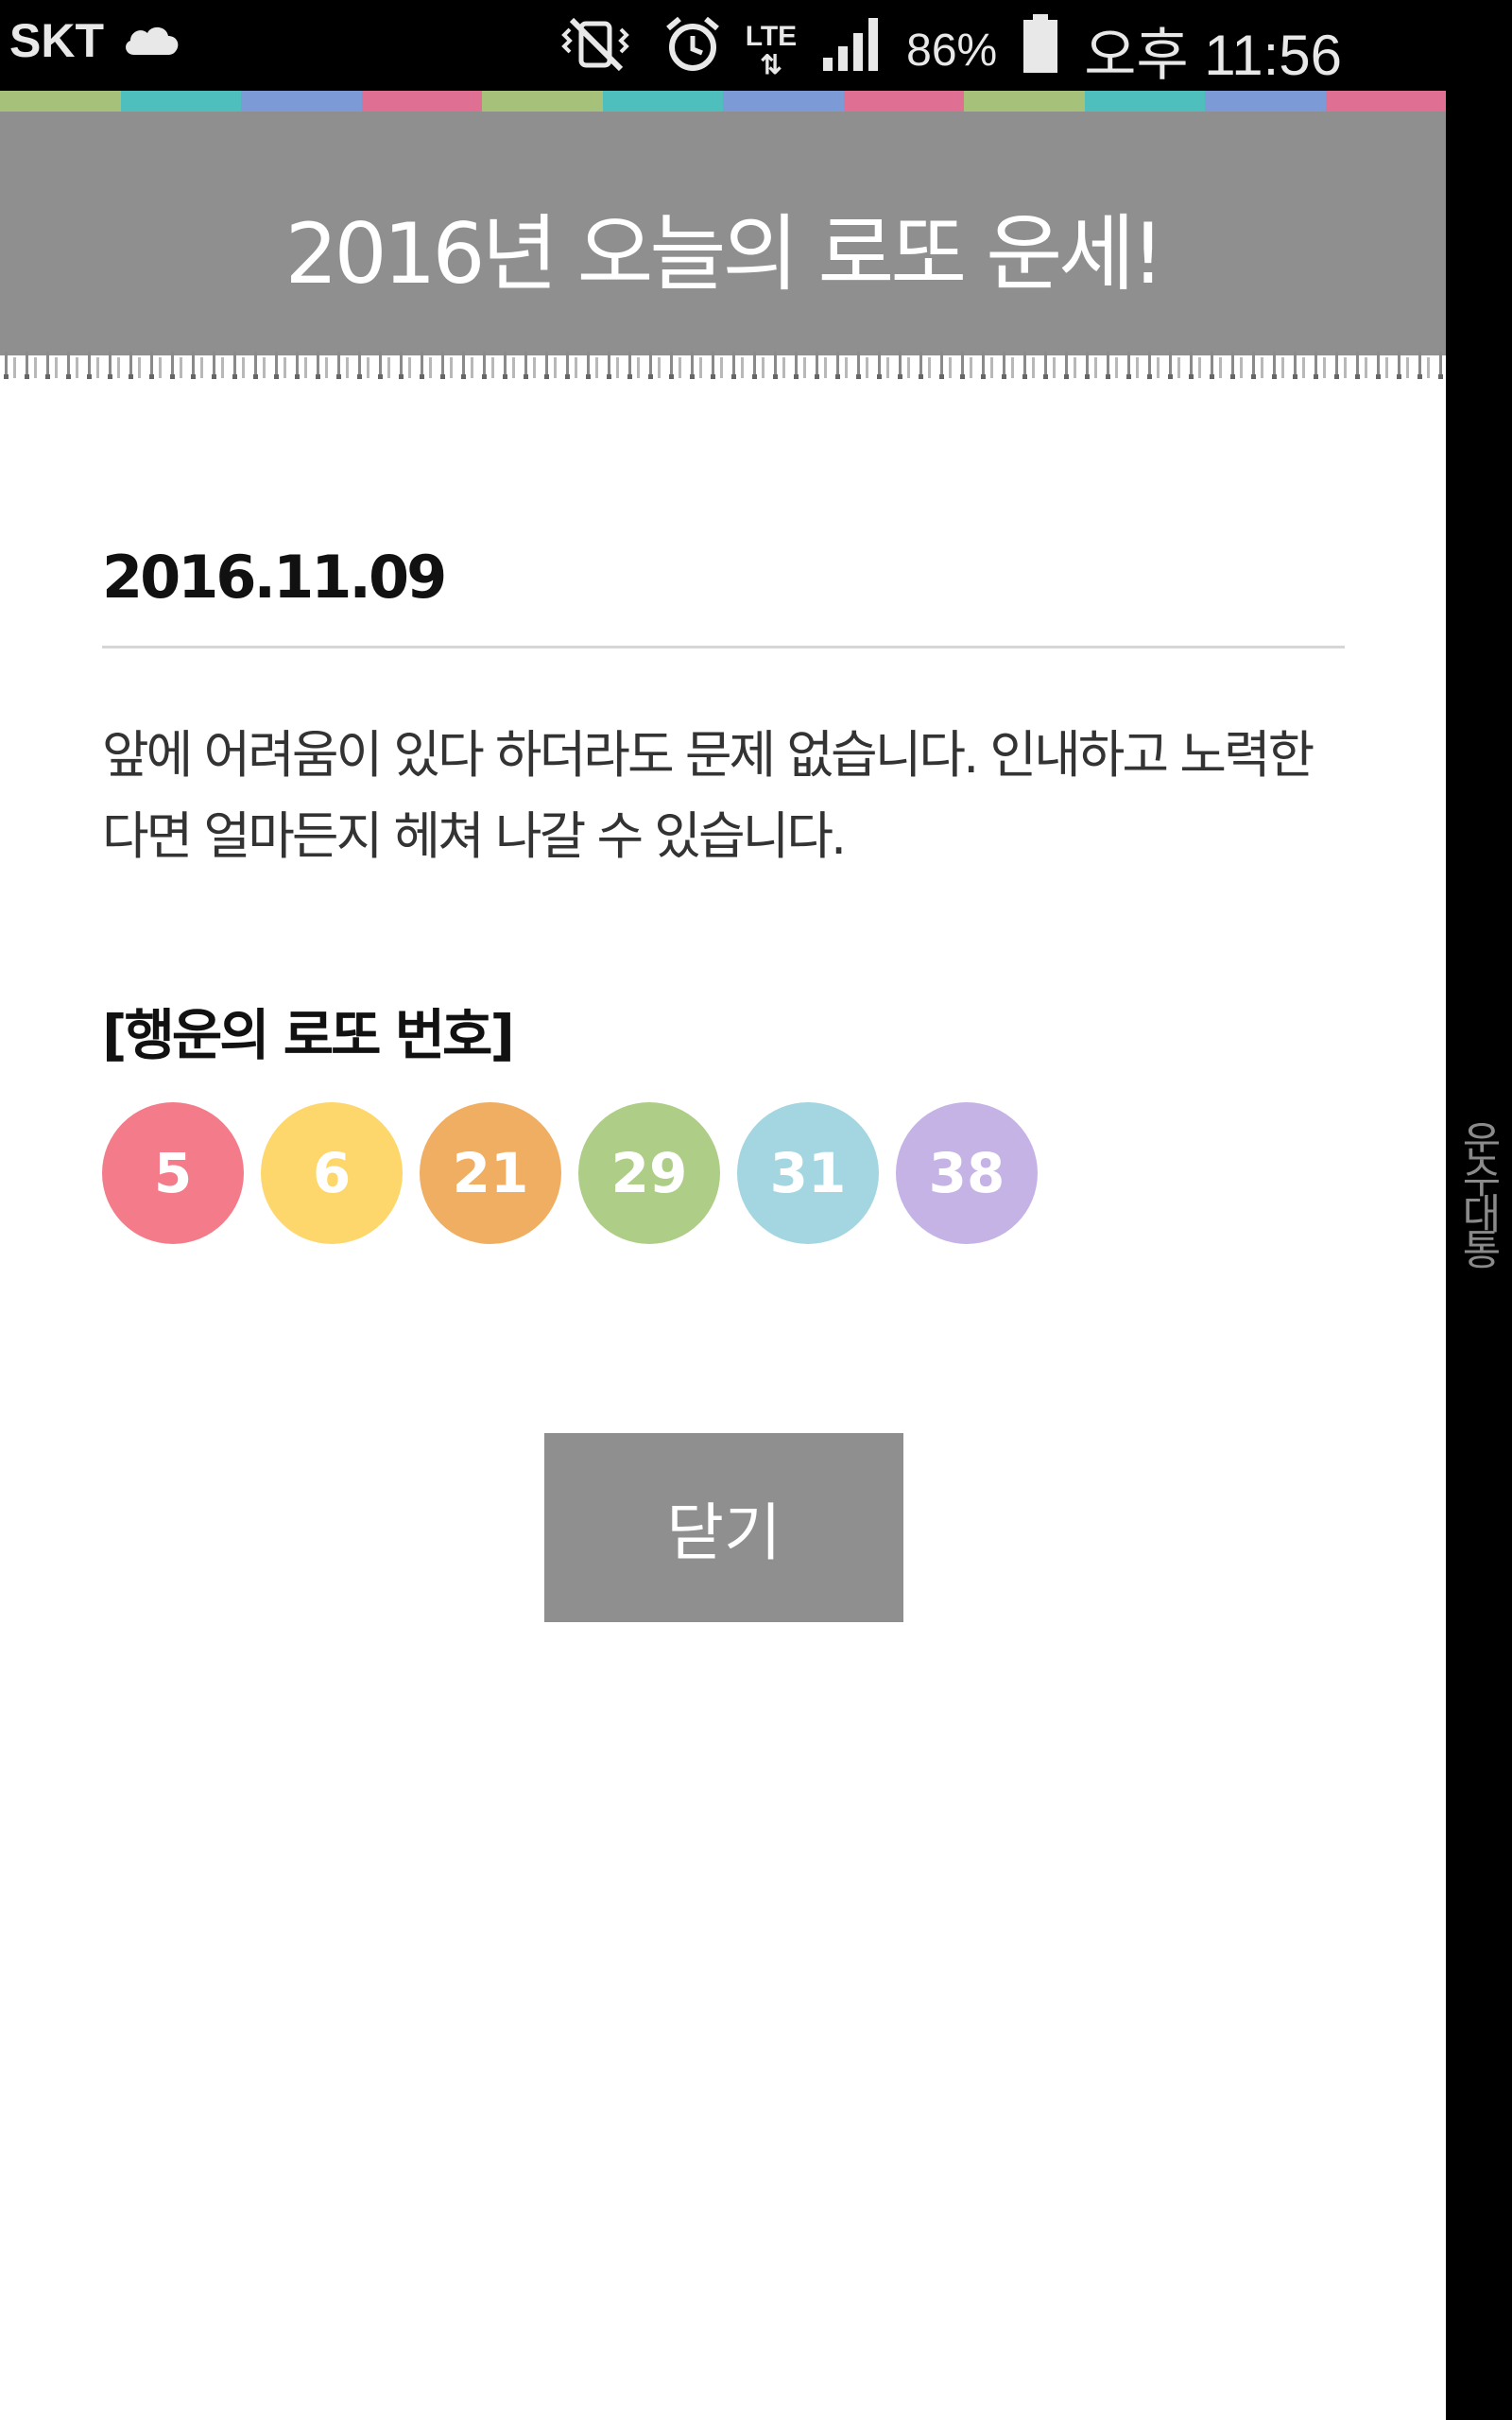 The width and height of the screenshot is (1512, 2420). What do you see at coordinates (851, 50) in the screenshot?
I see `signal-icon` at bounding box center [851, 50].